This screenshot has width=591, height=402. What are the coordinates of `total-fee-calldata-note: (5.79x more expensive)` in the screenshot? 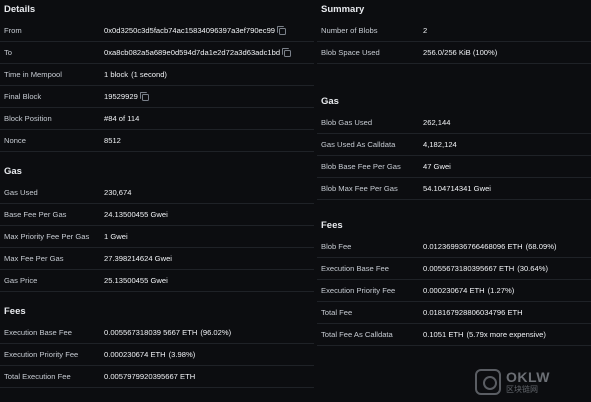 It's located at (506, 334).